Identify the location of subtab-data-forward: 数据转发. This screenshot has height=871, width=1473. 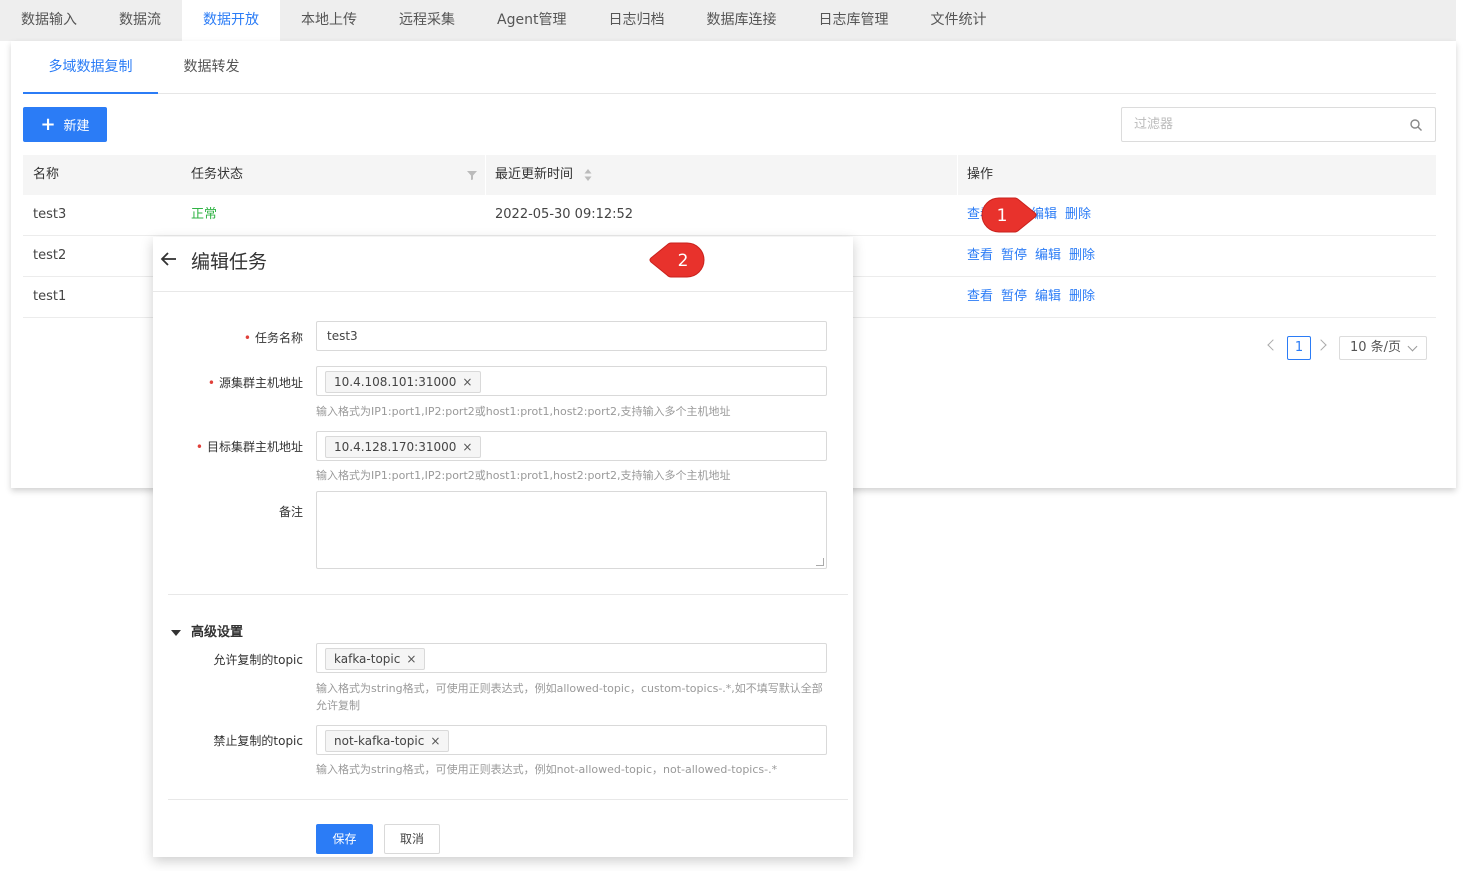
(211, 67).